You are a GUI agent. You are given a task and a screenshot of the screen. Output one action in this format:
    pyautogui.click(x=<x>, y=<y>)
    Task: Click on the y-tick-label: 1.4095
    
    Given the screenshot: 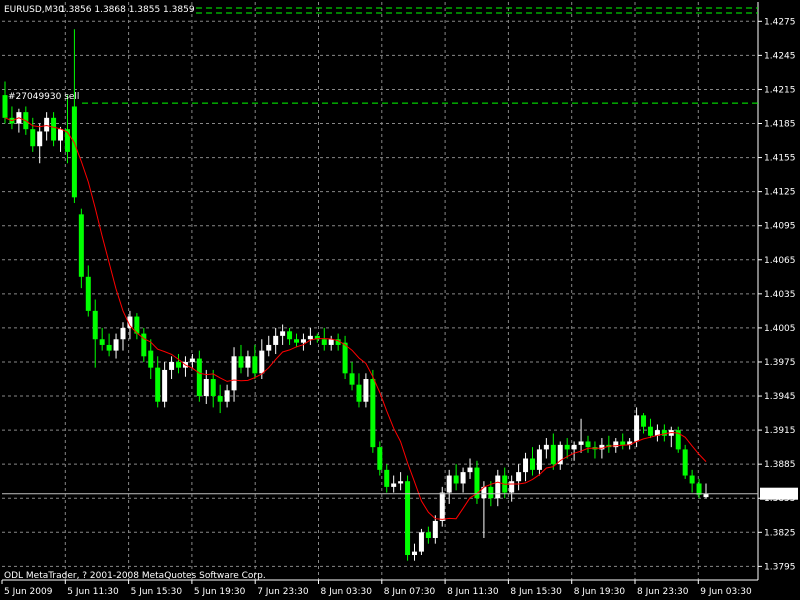 What is the action you would take?
    pyautogui.click(x=780, y=227)
    